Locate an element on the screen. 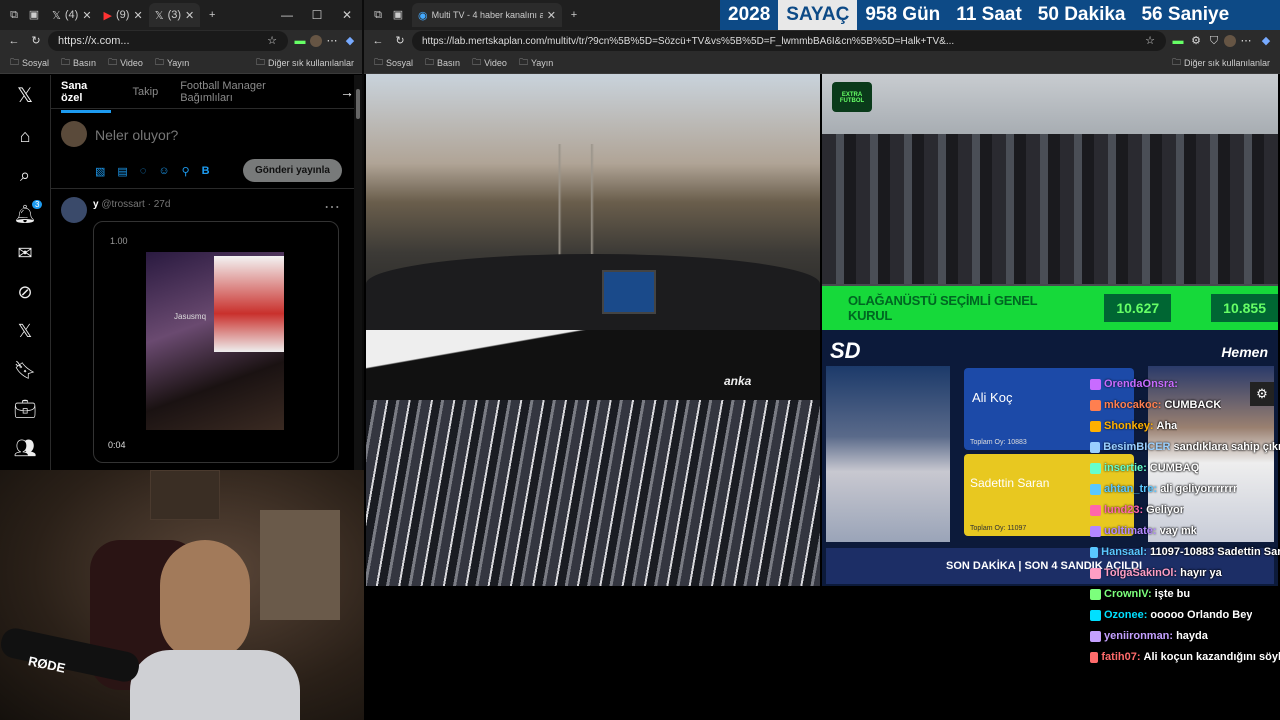  bold-icon: B is located at coordinates (206, 171).